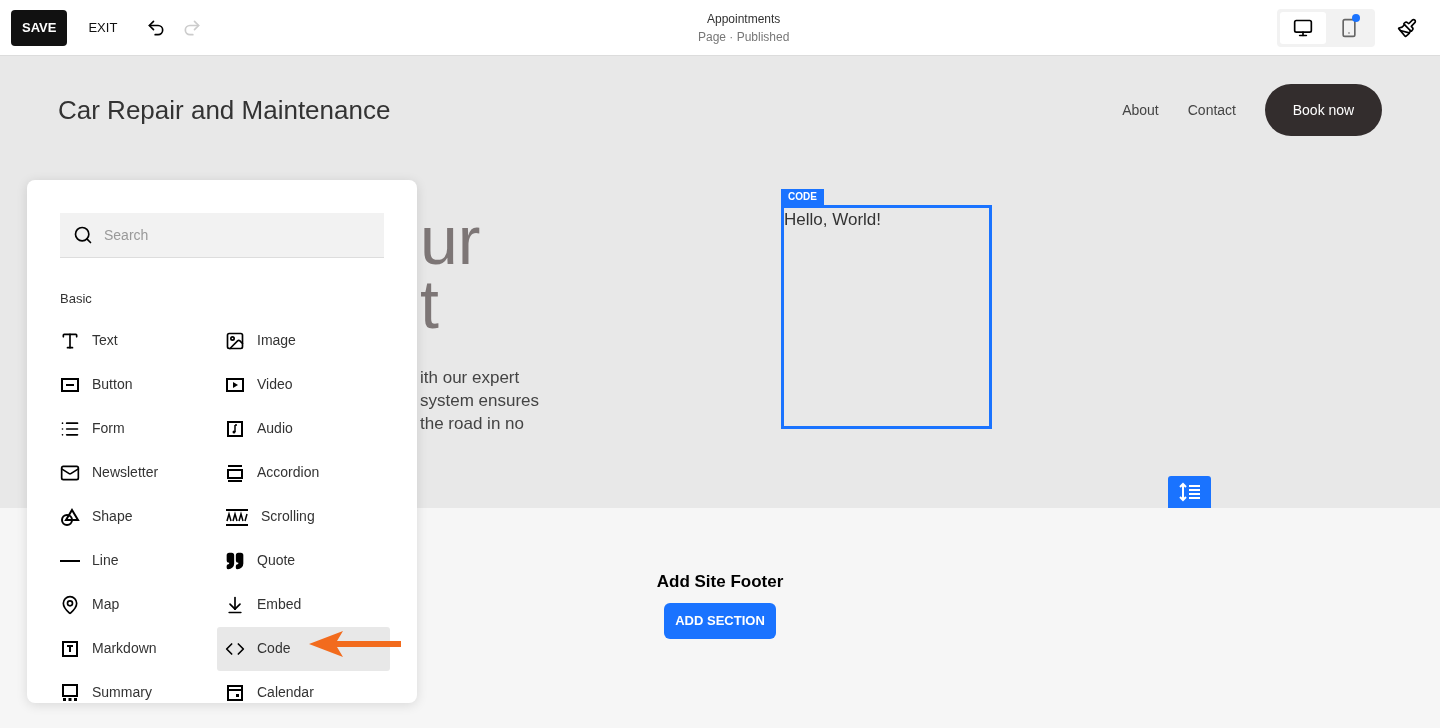 The image size is (1440, 728). What do you see at coordinates (802, 197) in the screenshot?
I see `code-block-label: CODE` at bounding box center [802, 197].